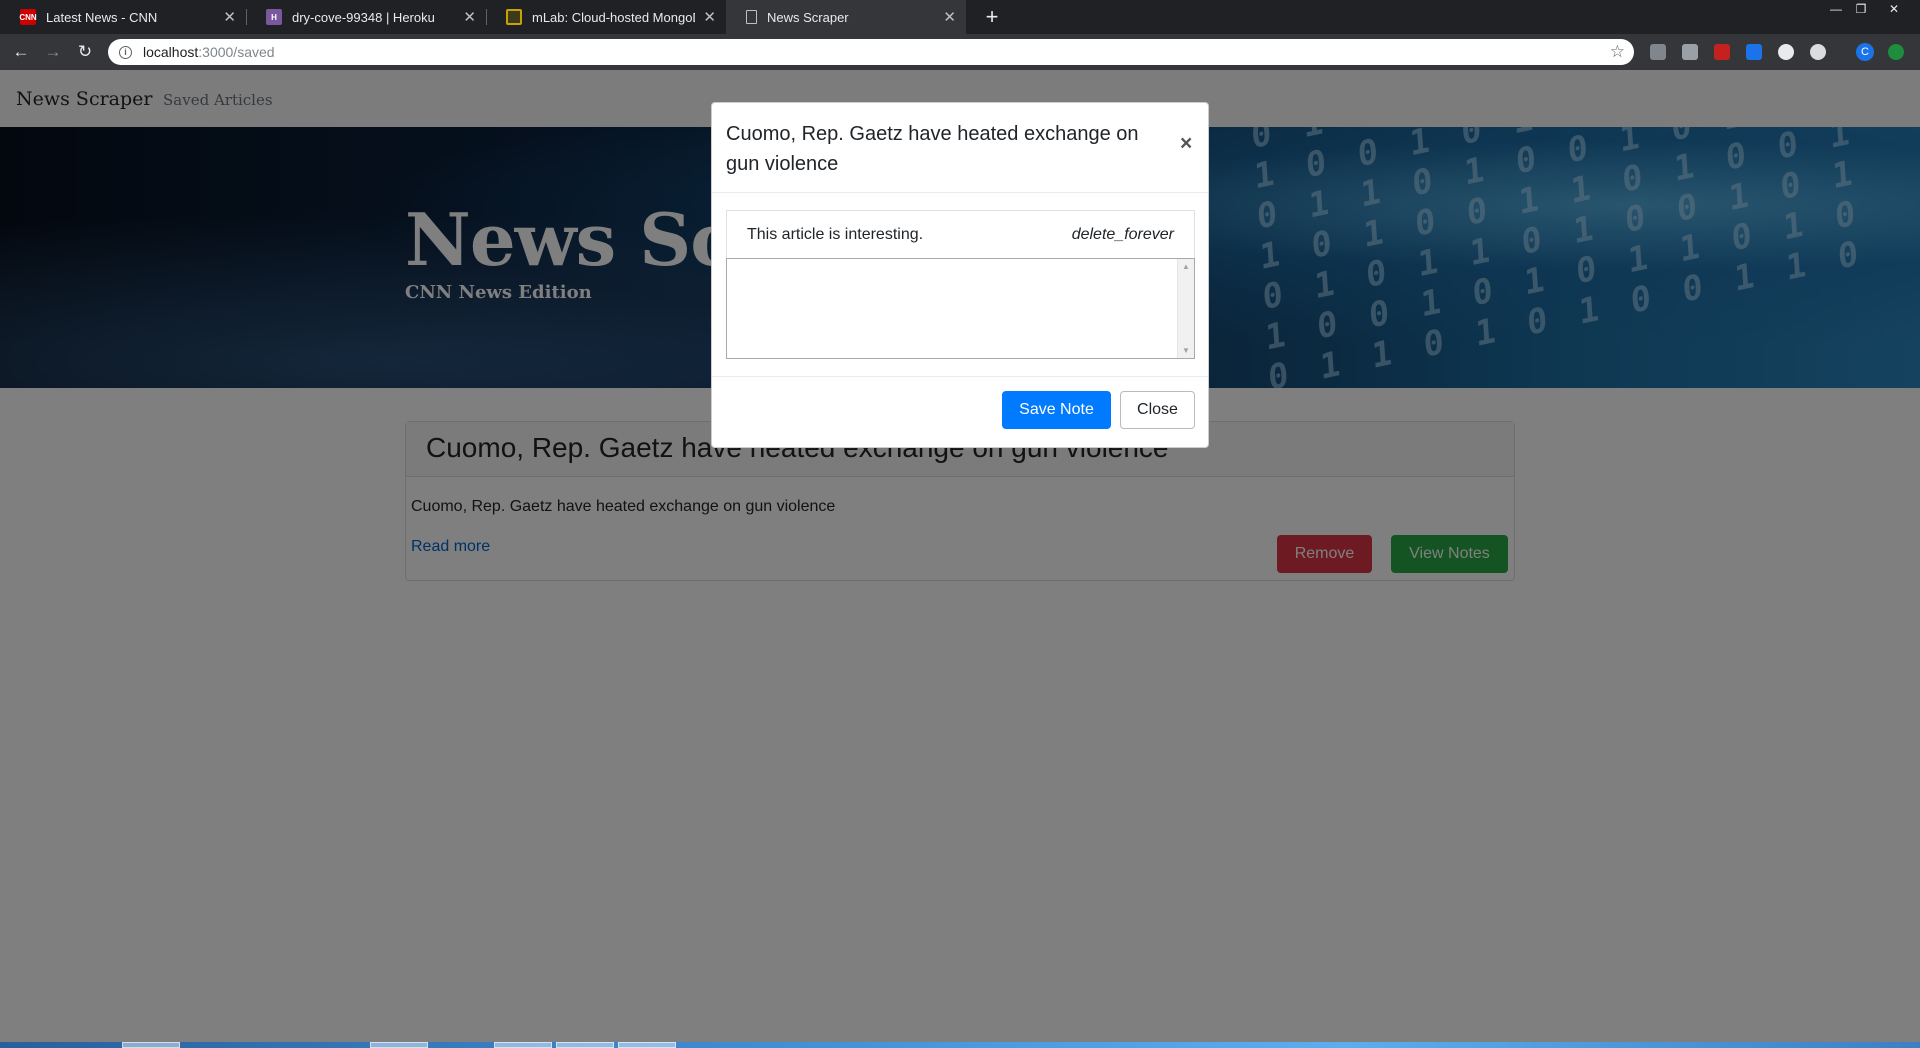 The width and height of the screenshot is (1920, 1048). What do you see at coordinates (1836, 9) in the screenshot?
I see `minimize-icon: —` at bounding box center [1836, 9].